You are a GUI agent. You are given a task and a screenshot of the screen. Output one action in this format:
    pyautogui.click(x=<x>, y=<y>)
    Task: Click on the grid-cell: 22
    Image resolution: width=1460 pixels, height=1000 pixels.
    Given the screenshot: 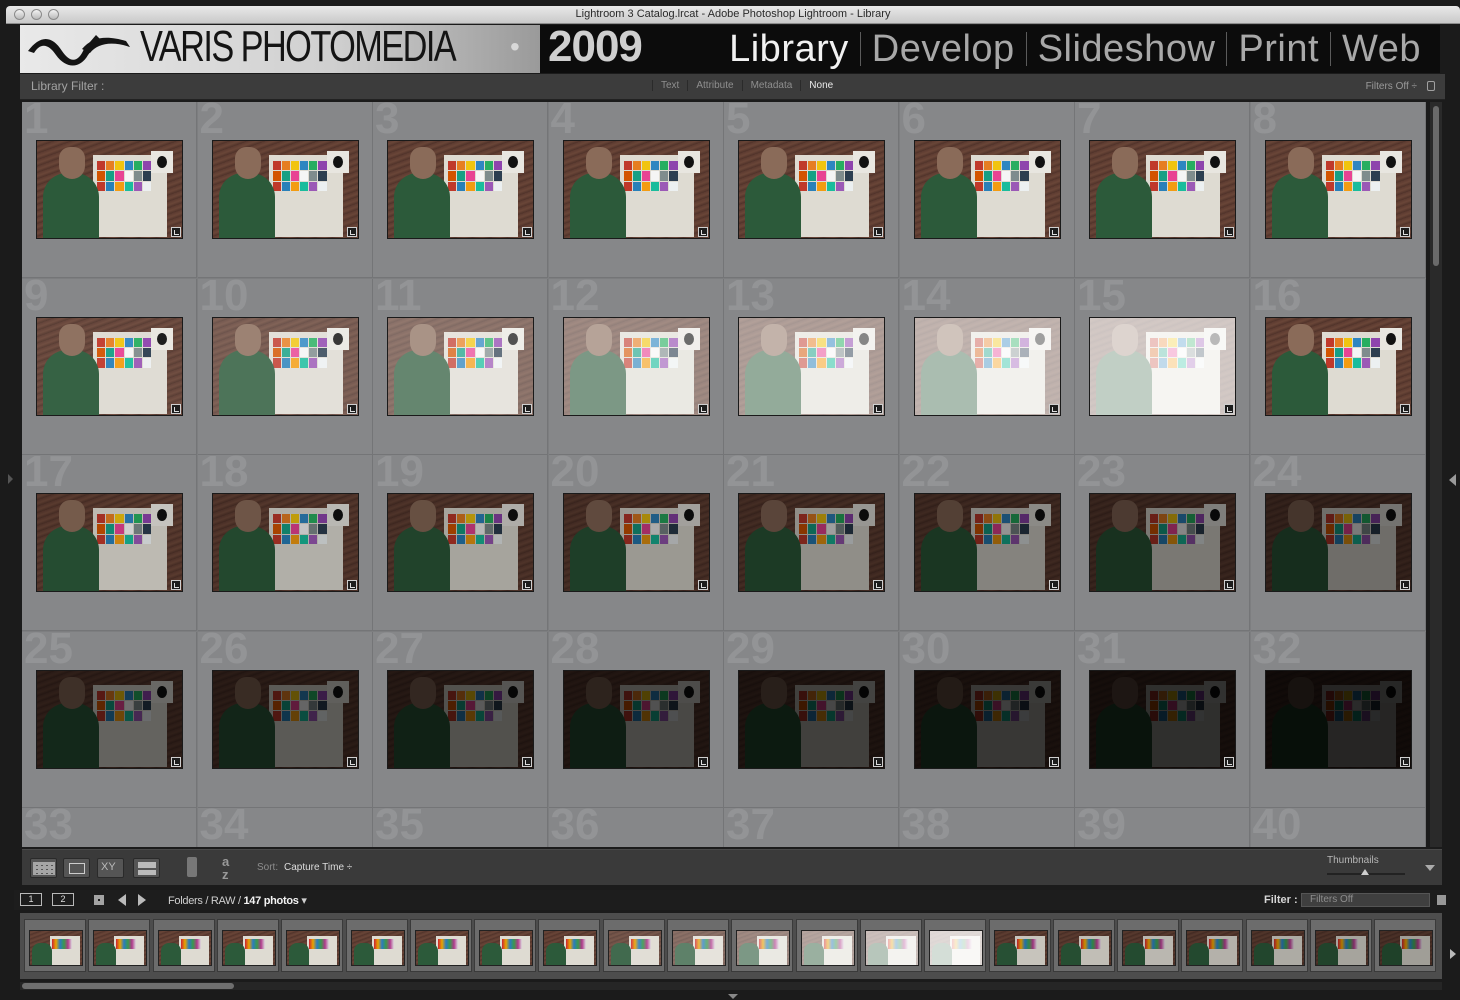 What is the action you would take?
    pyautogui.click(x=987, y=543)
    